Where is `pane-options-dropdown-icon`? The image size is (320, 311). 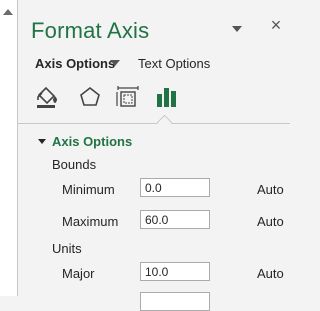 pane-options-dropdown-icon is located at coordinates (237, 29).